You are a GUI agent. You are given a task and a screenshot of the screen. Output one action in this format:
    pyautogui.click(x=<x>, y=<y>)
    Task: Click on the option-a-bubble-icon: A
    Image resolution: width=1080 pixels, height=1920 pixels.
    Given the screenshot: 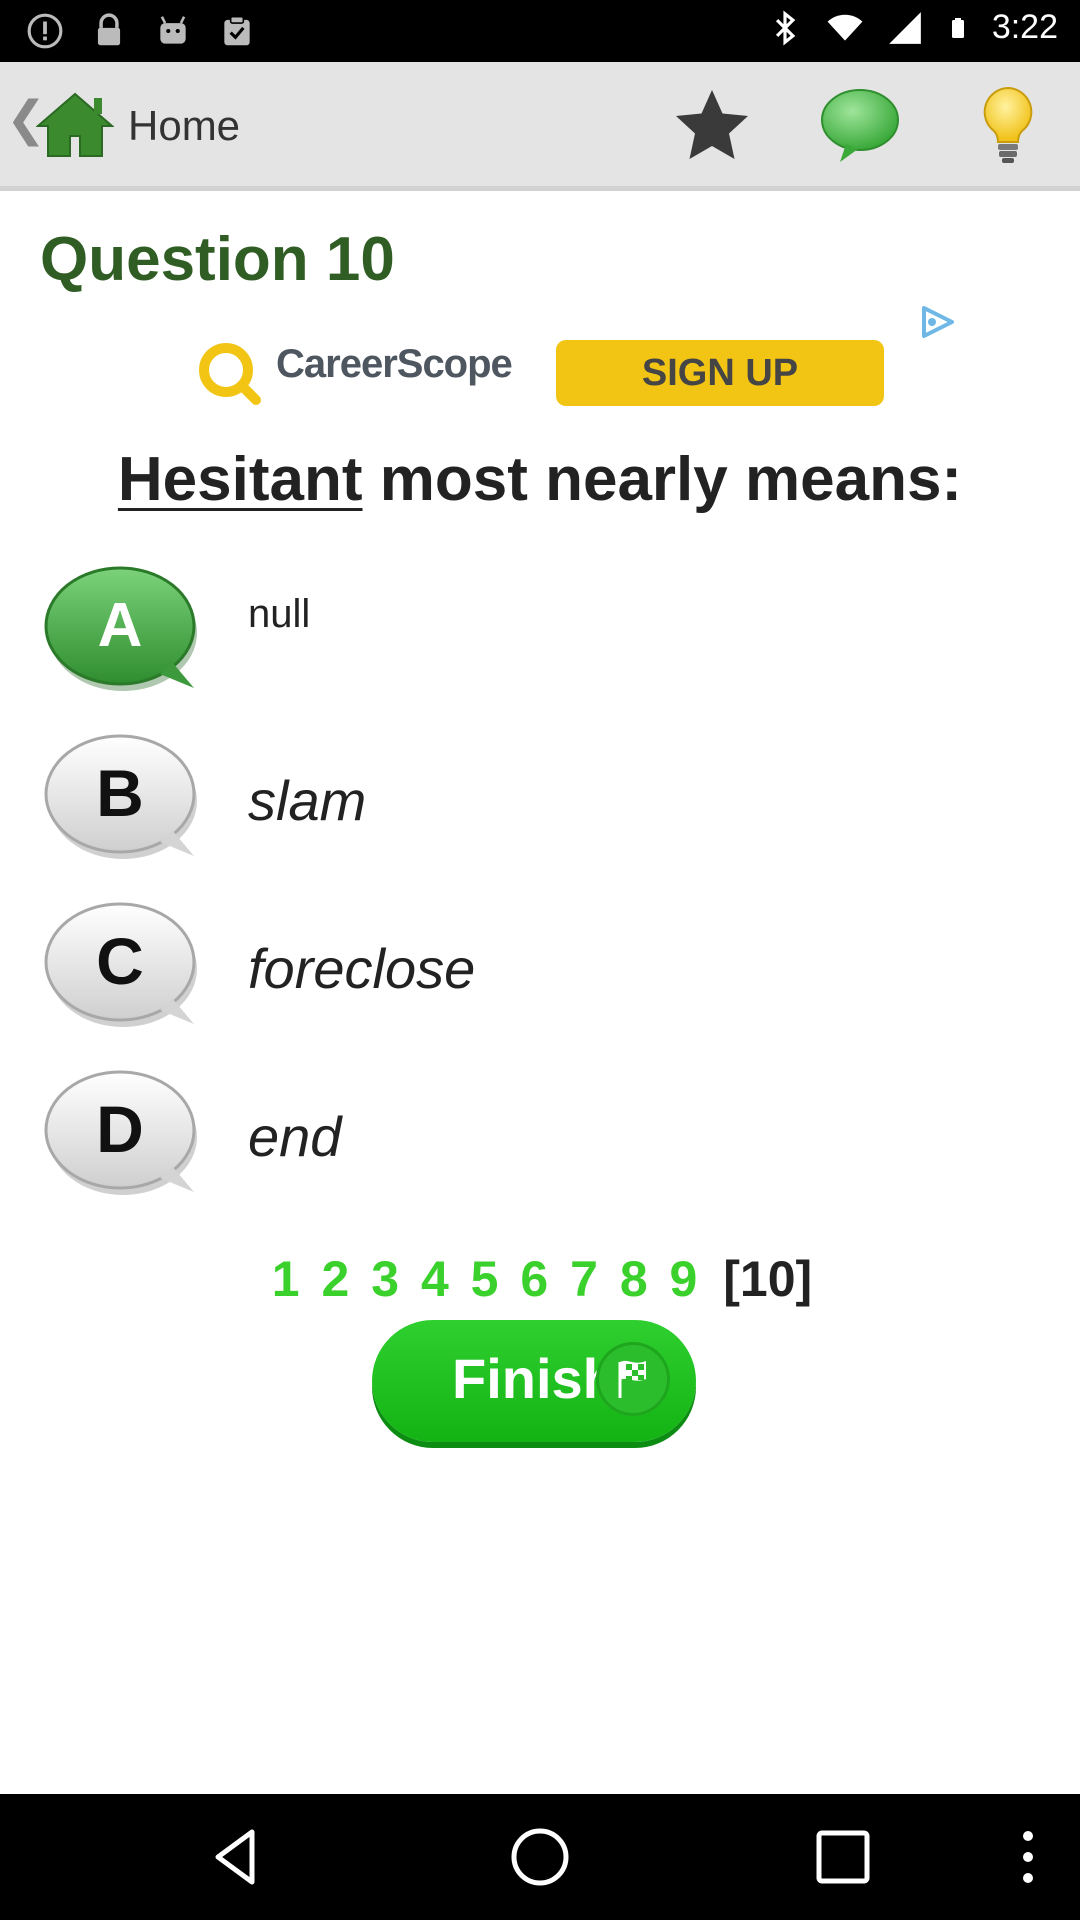 What is the action you would take?
    pyautogui.click(x=122, y=632)
    